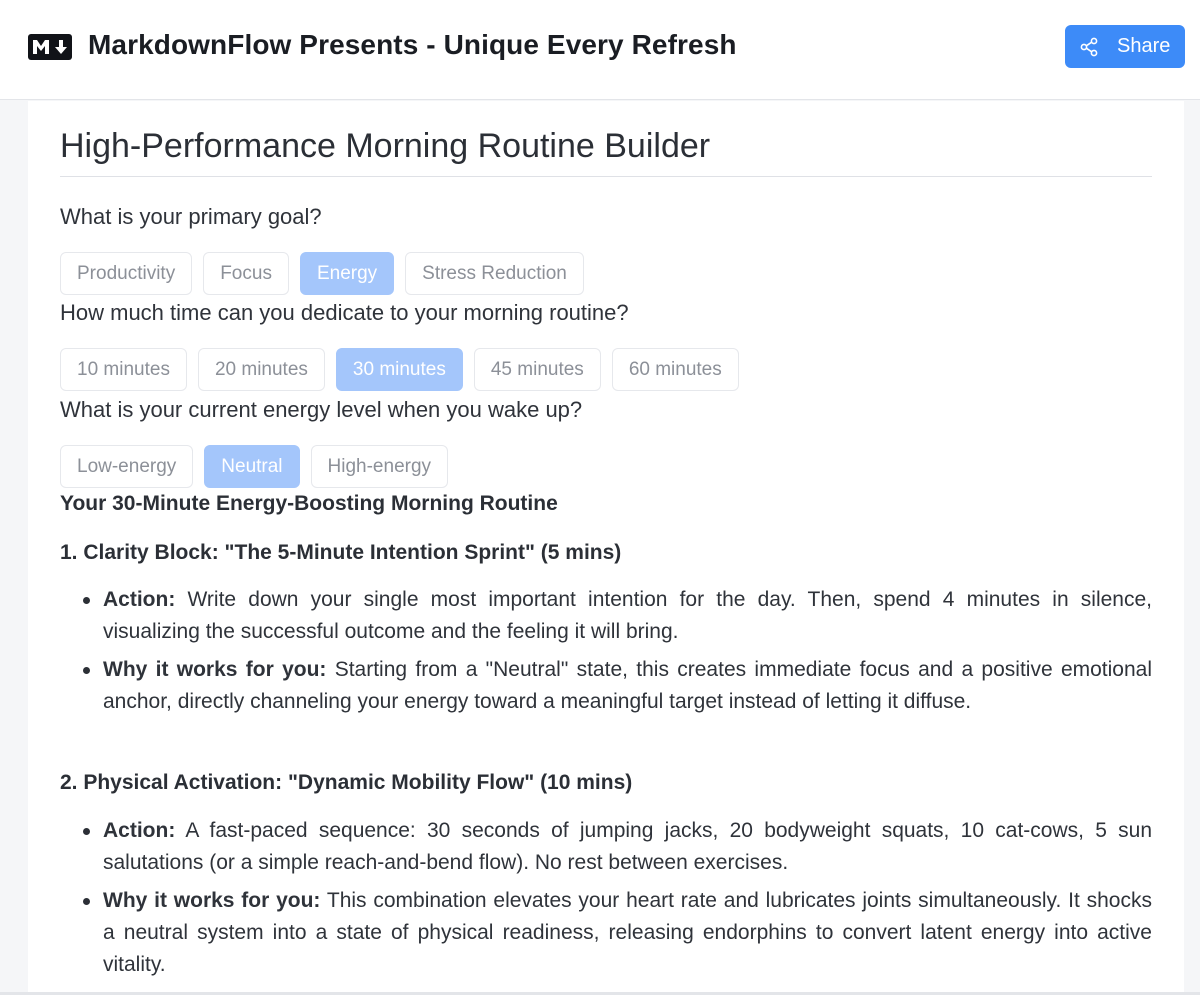 The height and width of the screenshot is (995, 1200). What do you see at coordinates (606, 176) in the screenshot?
I see `title-divider` at bounding box center [606, 176].